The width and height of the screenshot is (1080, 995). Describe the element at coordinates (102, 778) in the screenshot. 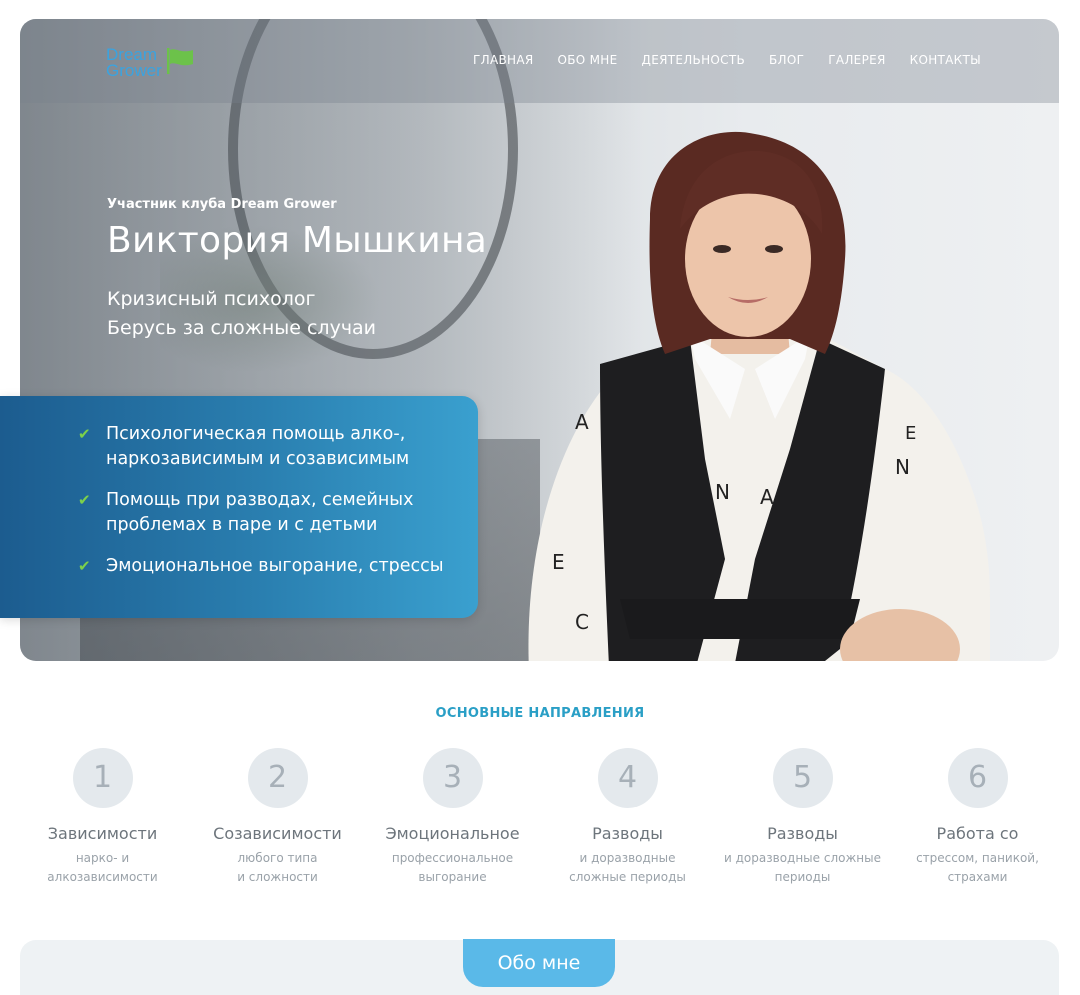

I see `direction-number: 1` at that location.